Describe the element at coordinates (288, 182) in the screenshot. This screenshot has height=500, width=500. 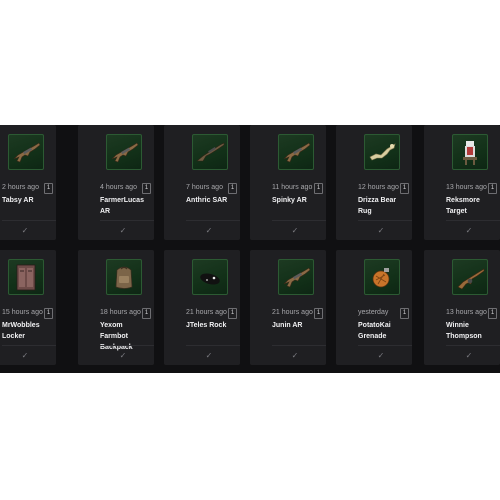
I see `skin-card: 11 hours ago 1 Spinky AR ✓` at that location.